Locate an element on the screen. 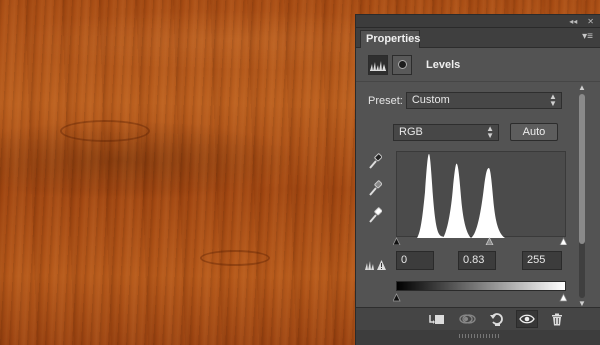 The width and height of the screenshot is (600, 345). output-levels-gradient is located at coordinates (481, 286).